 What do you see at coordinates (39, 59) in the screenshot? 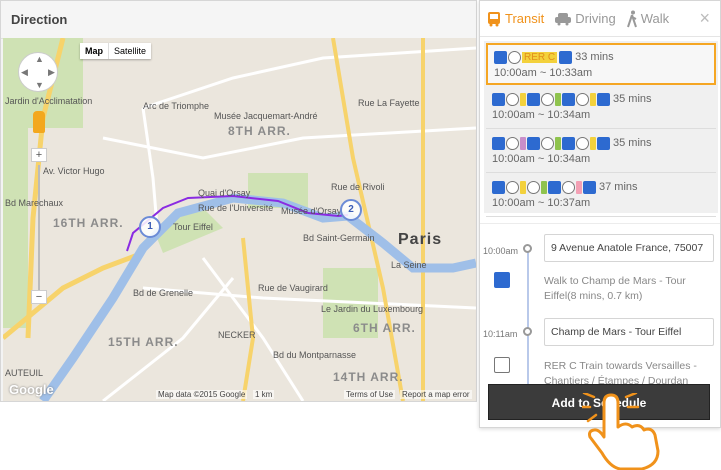
I see `pan-up-icon: ▲` at bounding box center [39, 59].